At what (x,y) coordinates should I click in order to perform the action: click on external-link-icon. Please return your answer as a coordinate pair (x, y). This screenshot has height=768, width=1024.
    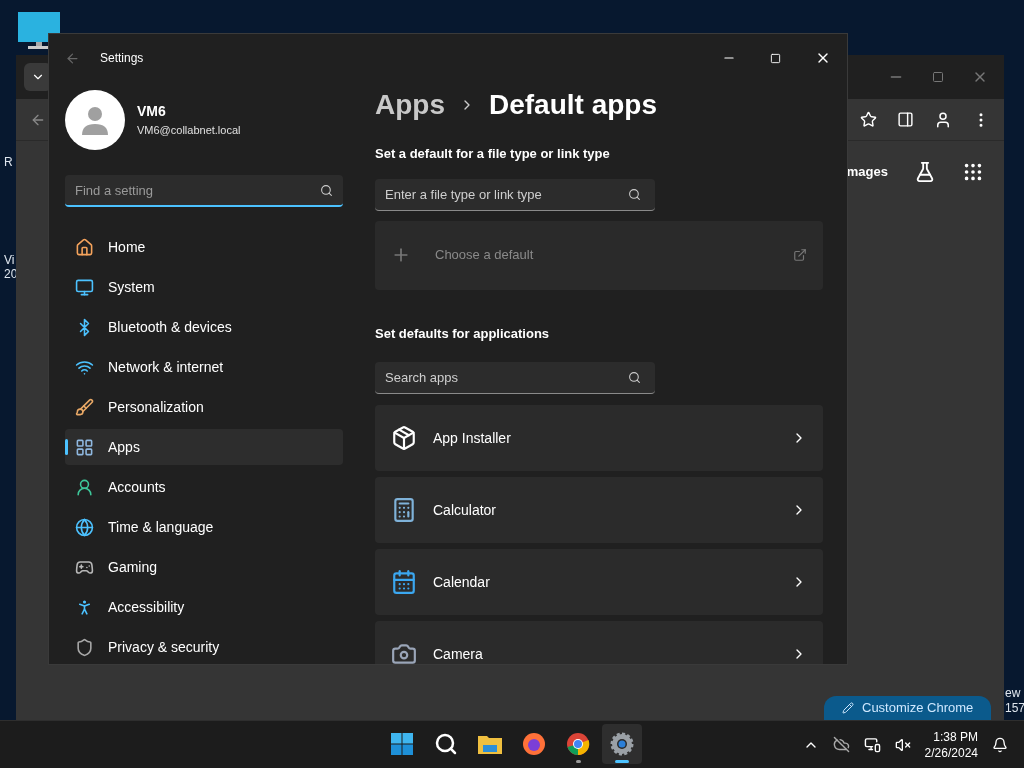
    Looking at the image, I should click on (800, 255).